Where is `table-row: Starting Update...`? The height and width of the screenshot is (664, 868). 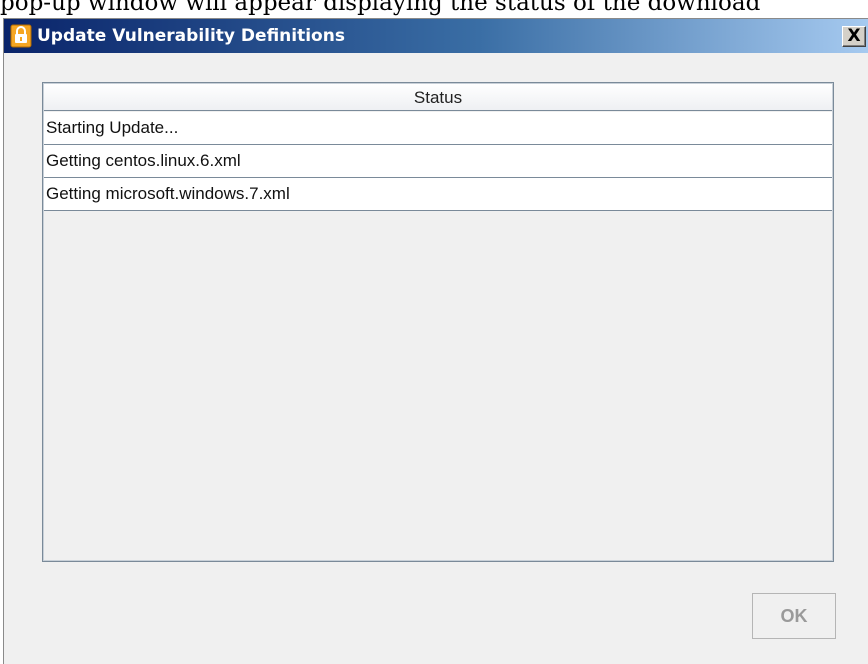 table-row: Starting Update... is located at coordinates (438, 128).